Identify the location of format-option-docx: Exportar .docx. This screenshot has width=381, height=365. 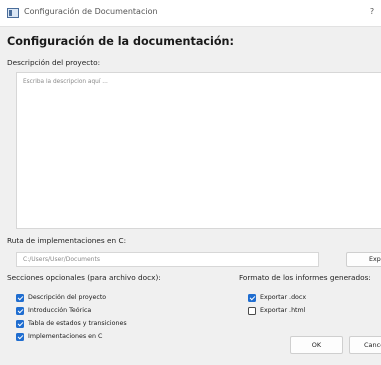
(277, 297).